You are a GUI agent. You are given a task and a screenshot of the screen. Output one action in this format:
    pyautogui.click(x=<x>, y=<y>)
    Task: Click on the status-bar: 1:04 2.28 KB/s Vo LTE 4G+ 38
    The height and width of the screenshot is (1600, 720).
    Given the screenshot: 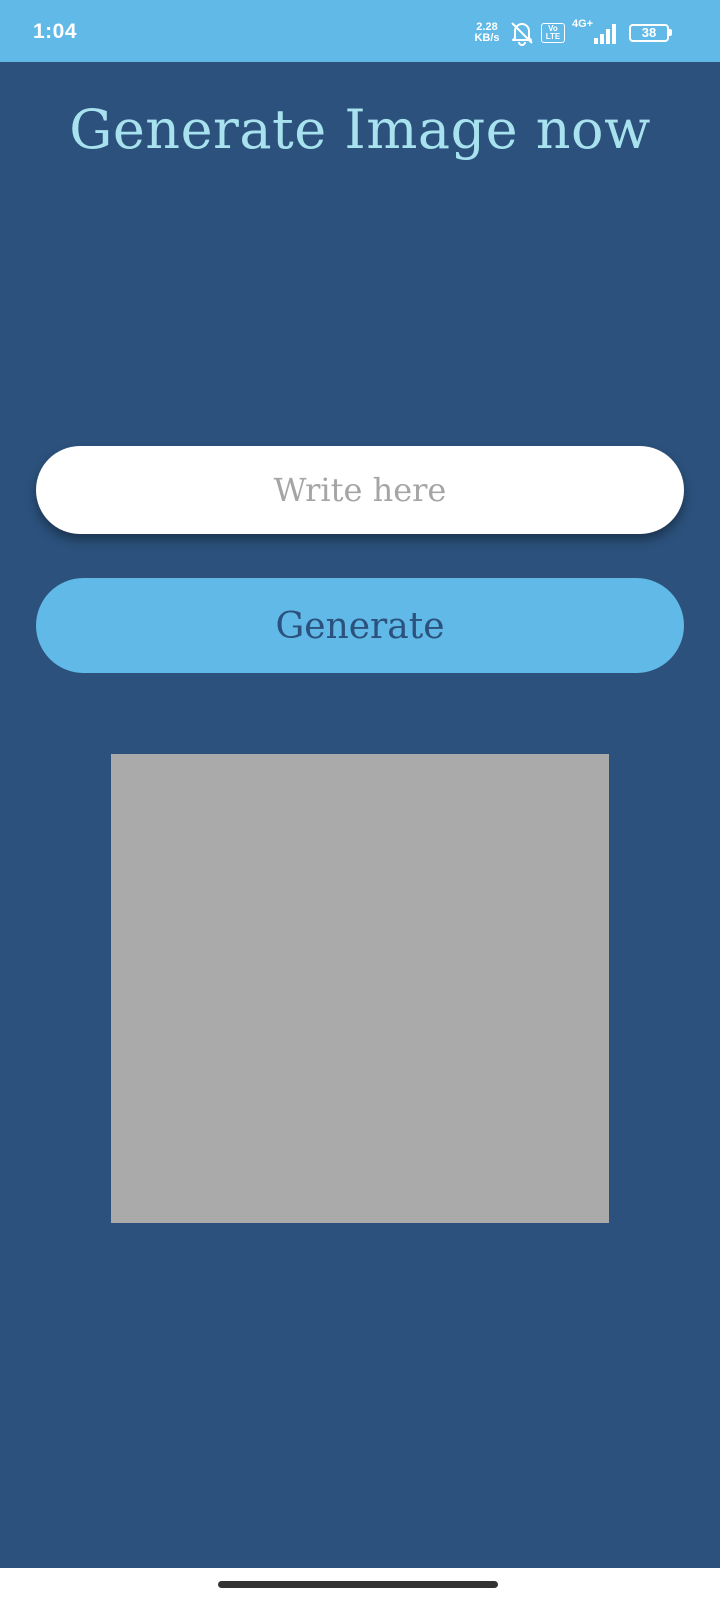 What is the action you would take?
    pyautogui.click(x=360, y=31)
    